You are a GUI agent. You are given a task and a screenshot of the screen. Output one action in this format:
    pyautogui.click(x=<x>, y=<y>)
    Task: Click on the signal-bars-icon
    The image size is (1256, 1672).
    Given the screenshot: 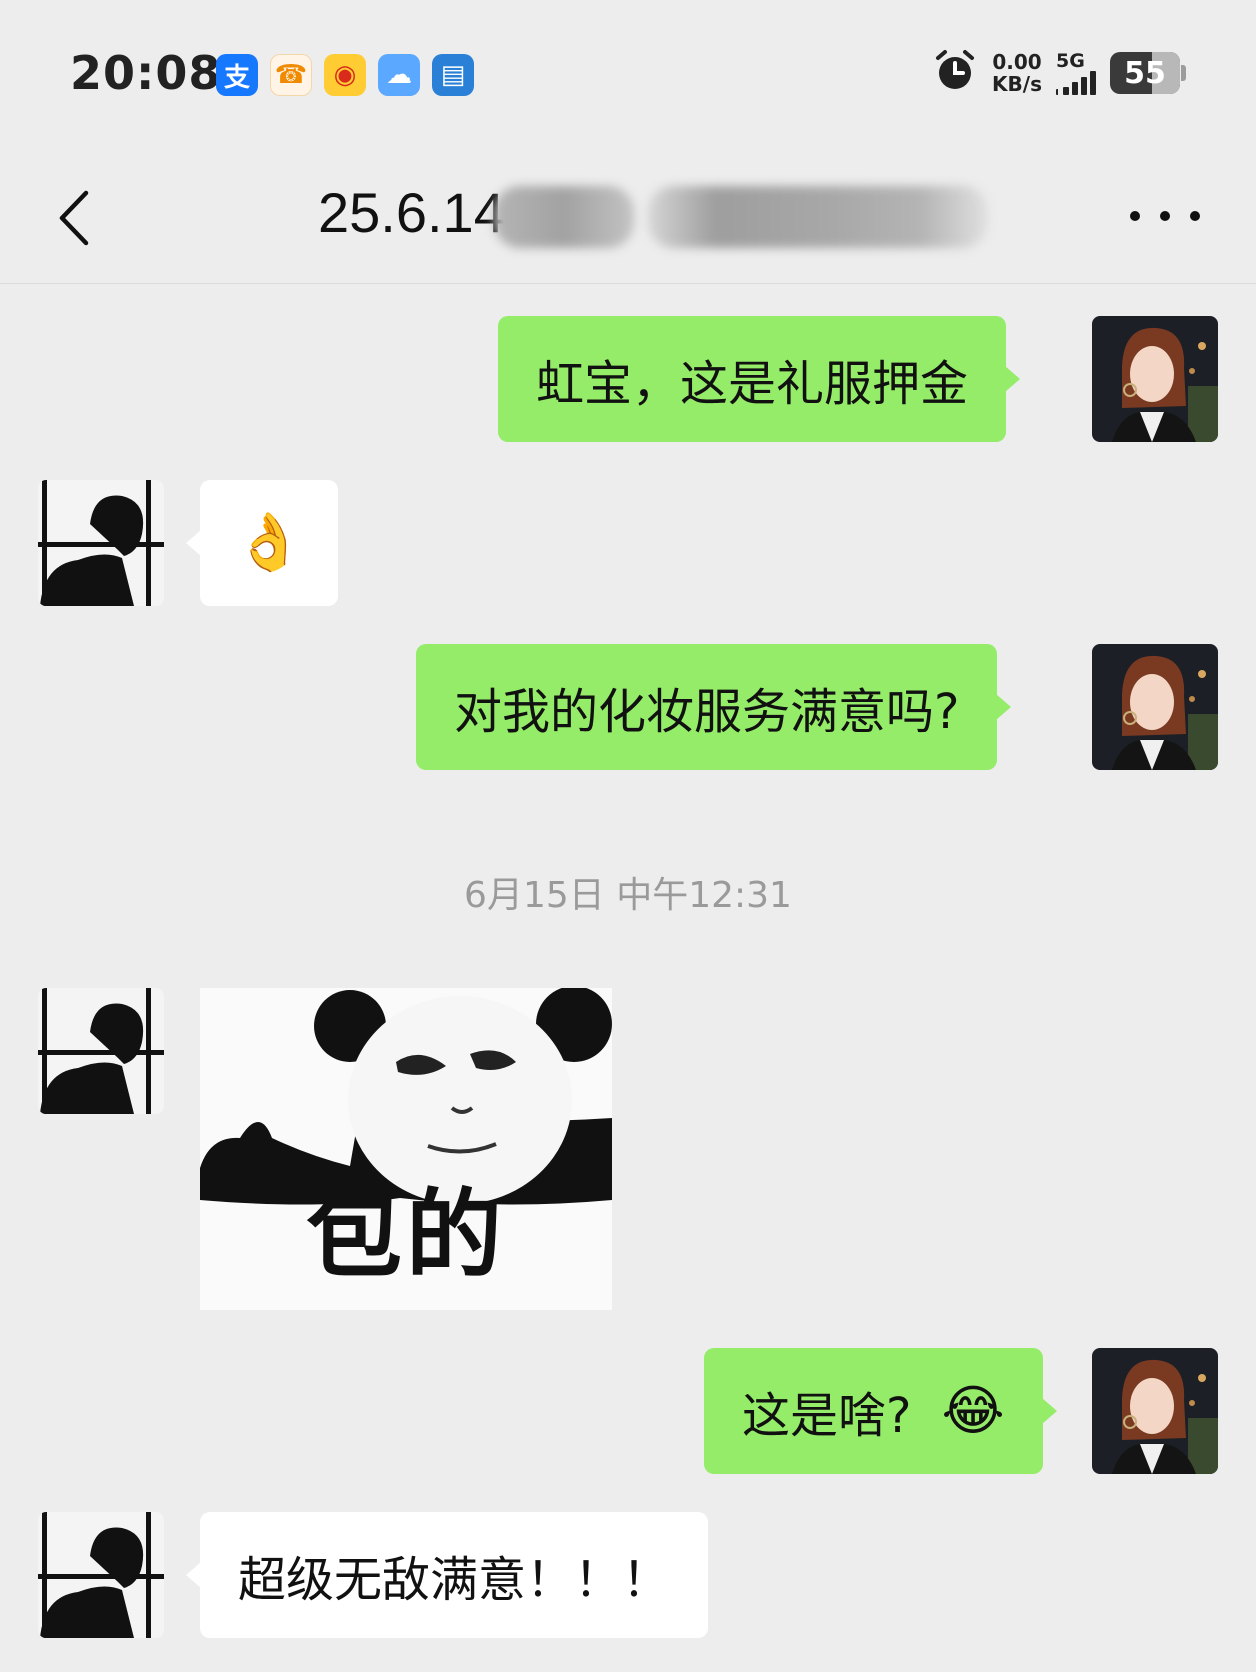 What is the action you would take?
    pyautogui.click(x=1076, y=83)
    